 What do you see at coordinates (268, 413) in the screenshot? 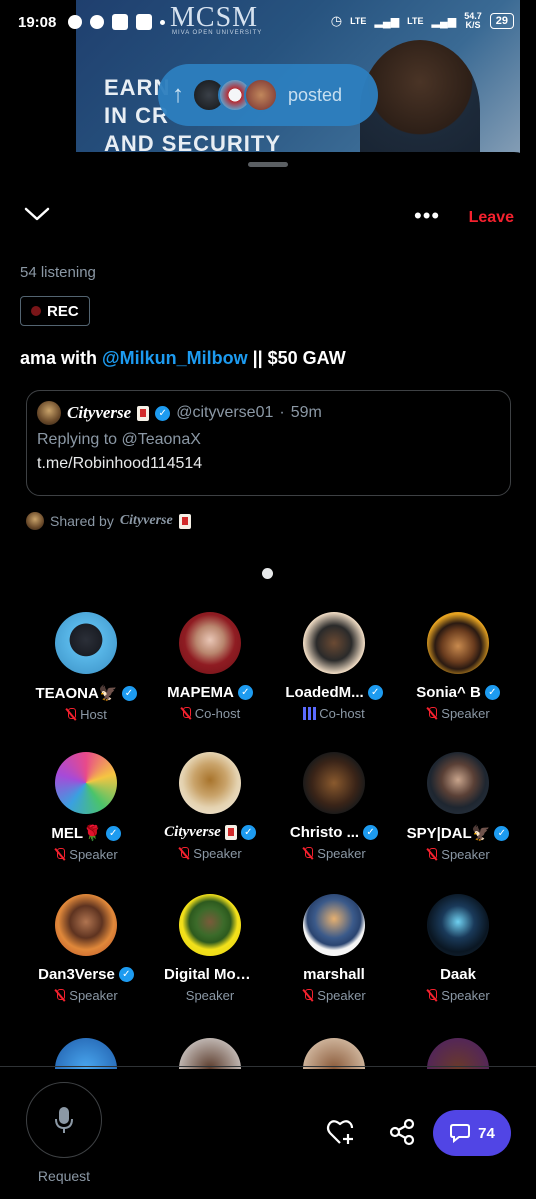
I see `post-header: Cityverse @cityverse01 · 59m` at bounding box center [268, 413].